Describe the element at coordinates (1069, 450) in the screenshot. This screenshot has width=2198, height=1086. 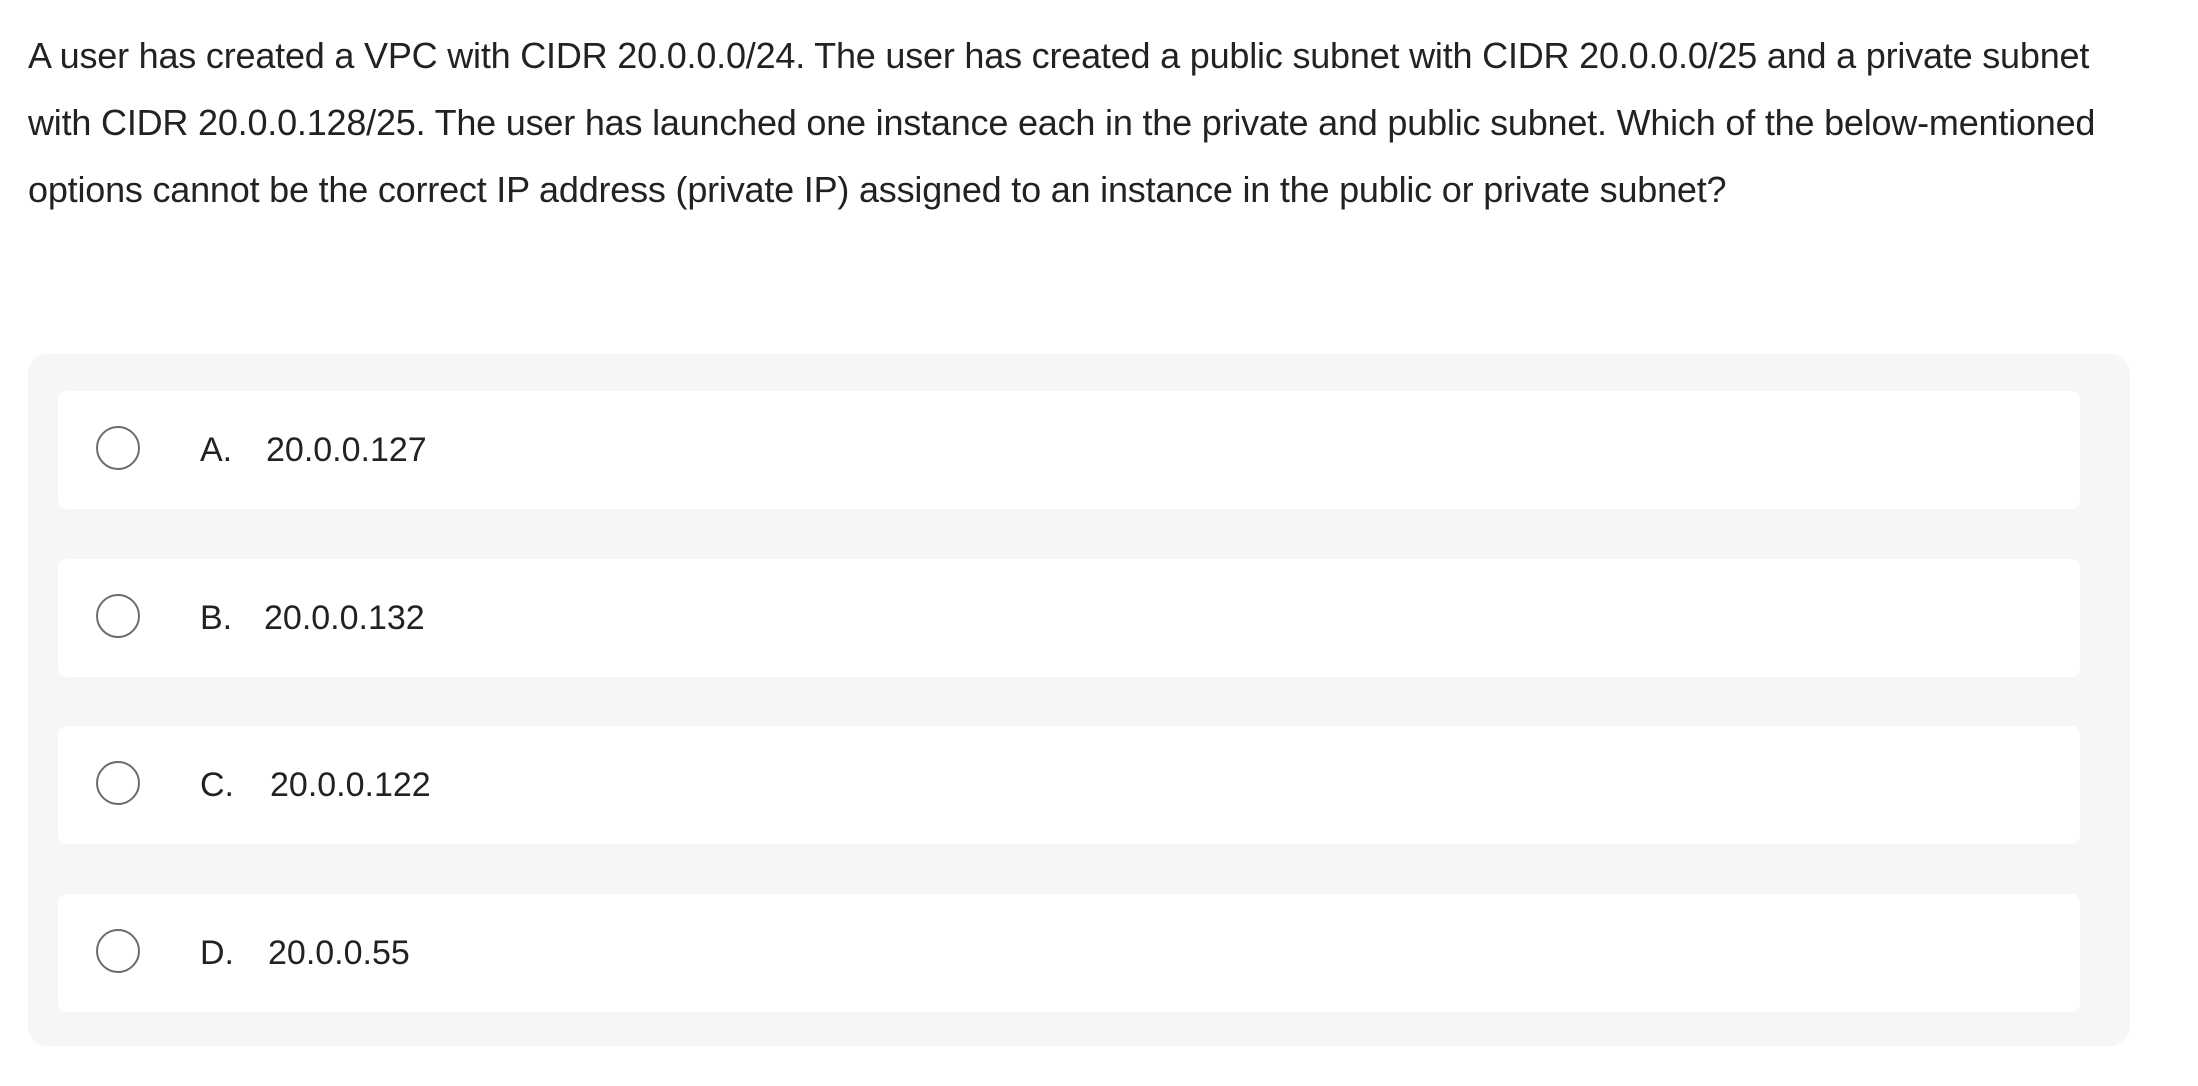
I see `option-a: A. 20.0.0.127` at that location.